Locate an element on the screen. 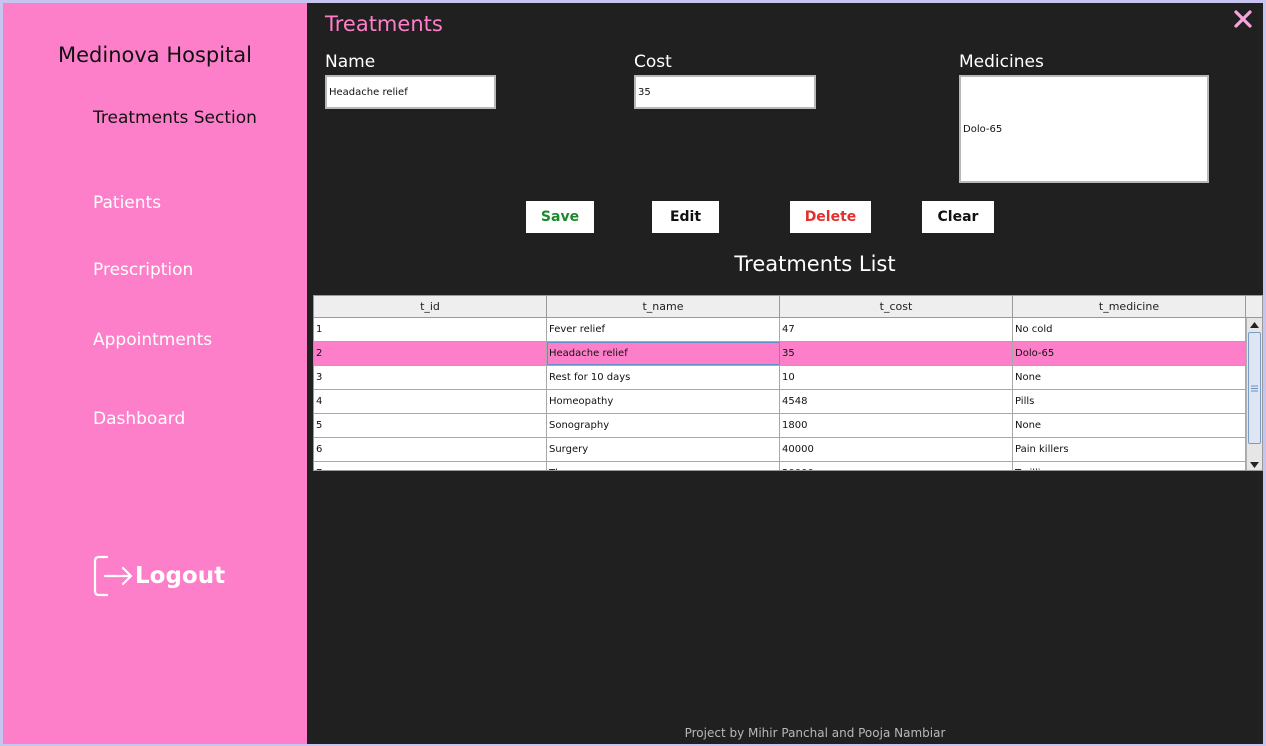 The width and height of the screenshot is (1266, 746). logout-label: Logout is located at coordinates (180, 576).